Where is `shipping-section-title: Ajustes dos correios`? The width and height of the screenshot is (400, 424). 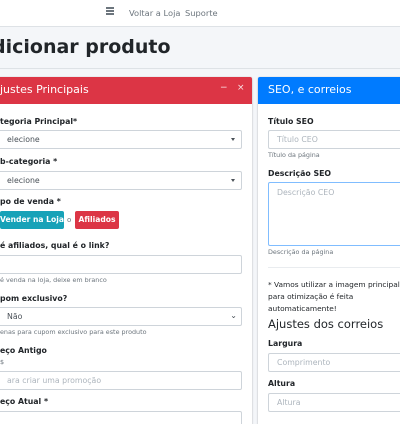 shipping-section-title: Ajustes dos correios is located at coordinates (326, 324).